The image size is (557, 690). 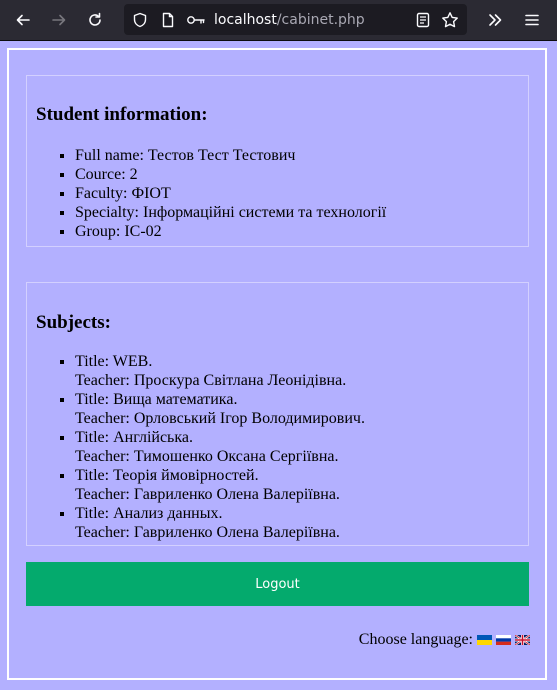 I want to click on key-icon, so click(x=196, y=20).